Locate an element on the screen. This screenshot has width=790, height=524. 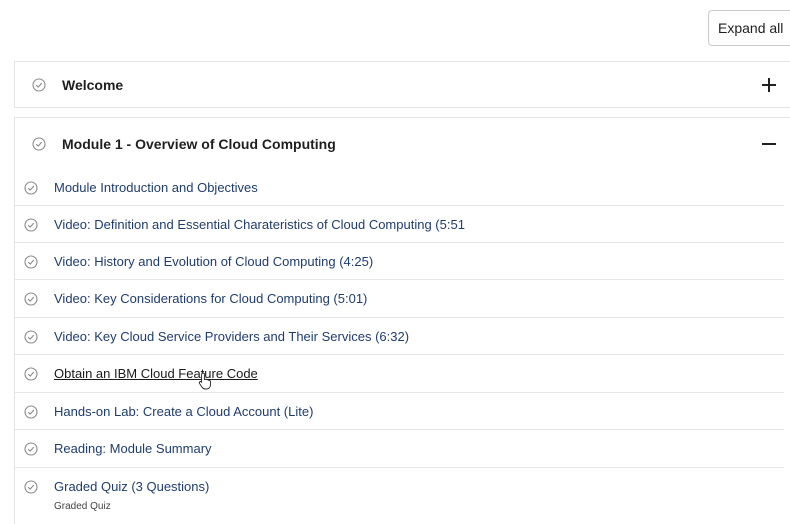
expand-all-button: Expand all is located at coordinates (749, 28).